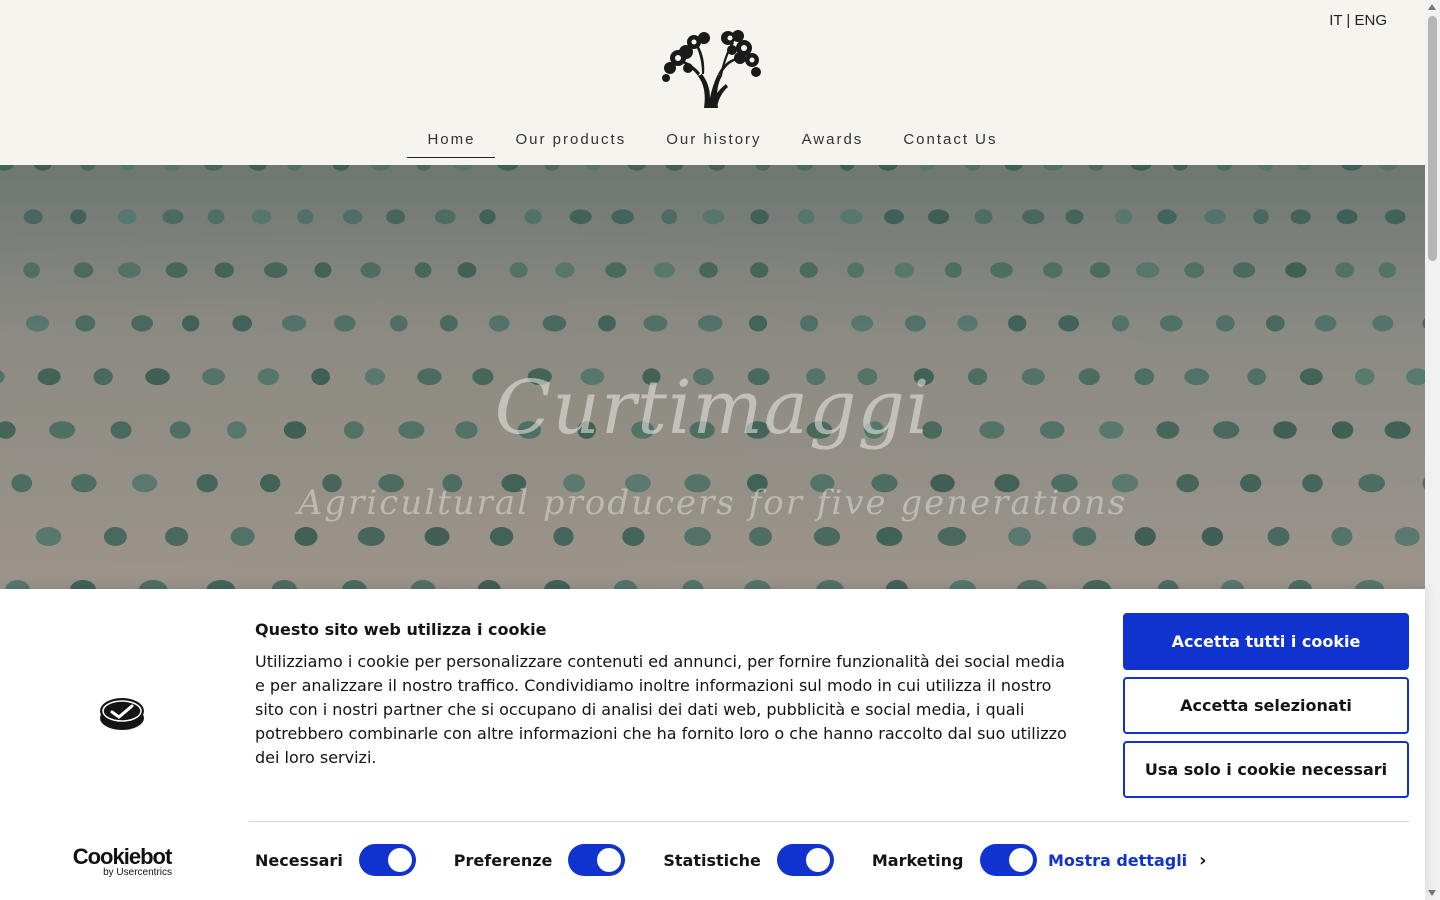 This screenshot has height=900, width=1440. I want to click on toggle-marketing: Marketing, so click(954, 860).